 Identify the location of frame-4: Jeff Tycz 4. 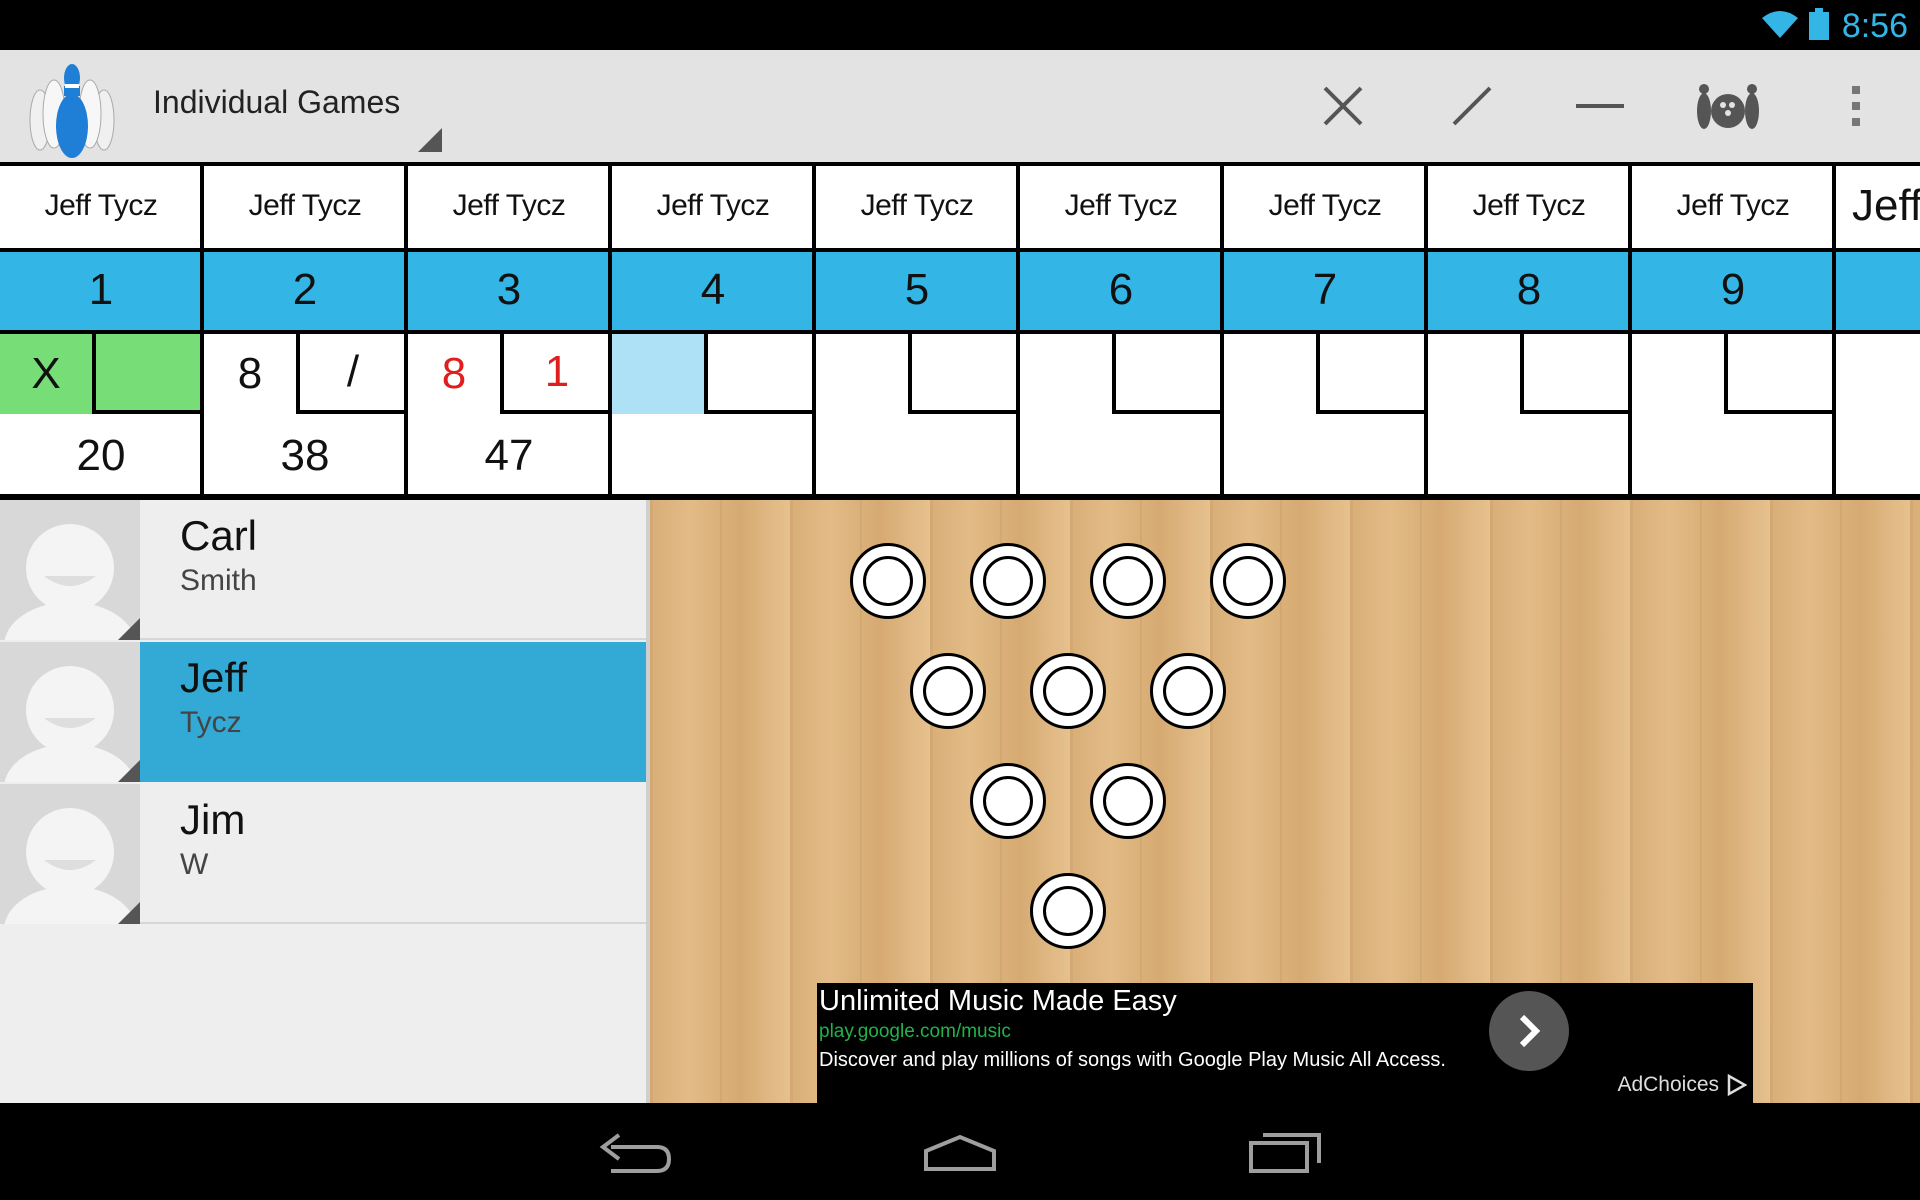
(714, 329).